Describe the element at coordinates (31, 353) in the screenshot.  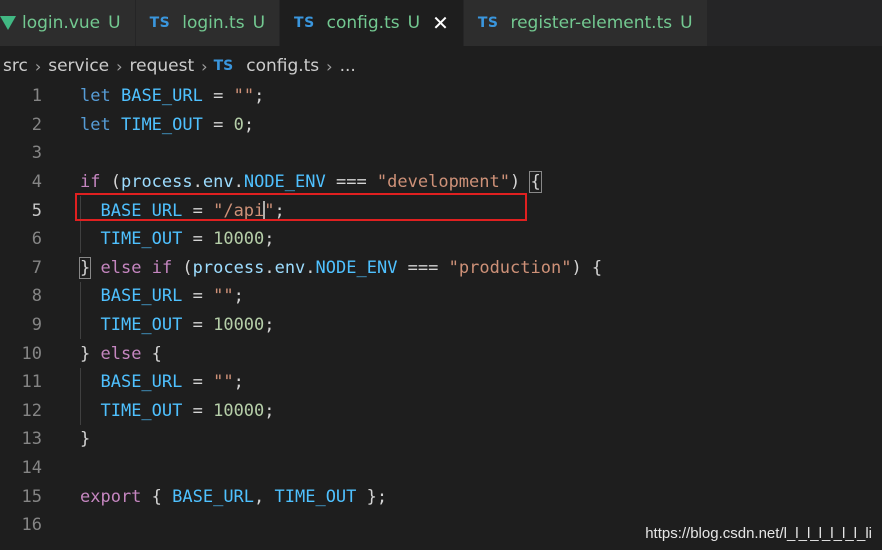
I see `line-number: 10` at that location.